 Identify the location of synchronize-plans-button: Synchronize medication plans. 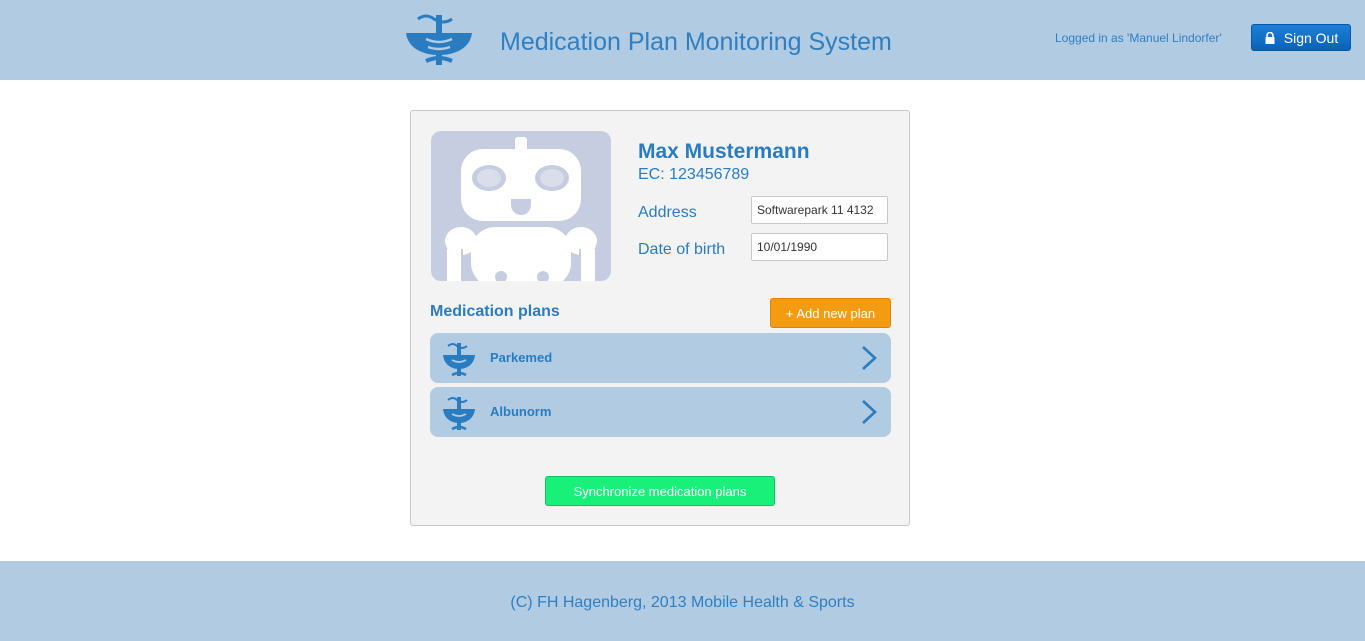
(660, 491).